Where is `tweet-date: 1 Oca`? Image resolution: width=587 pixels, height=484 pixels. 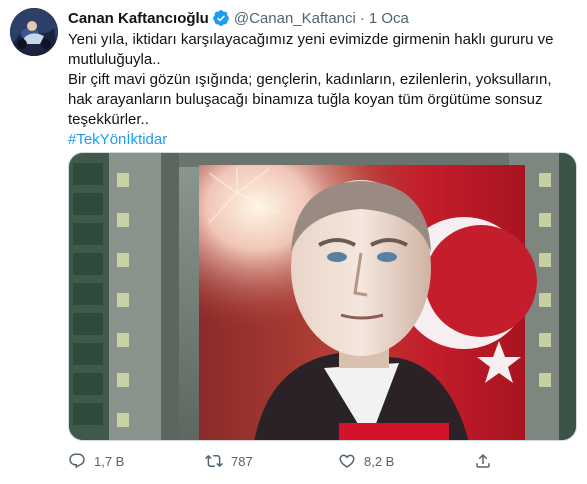 tweet-date: 1 Oca is located at coordinates (389, 18).